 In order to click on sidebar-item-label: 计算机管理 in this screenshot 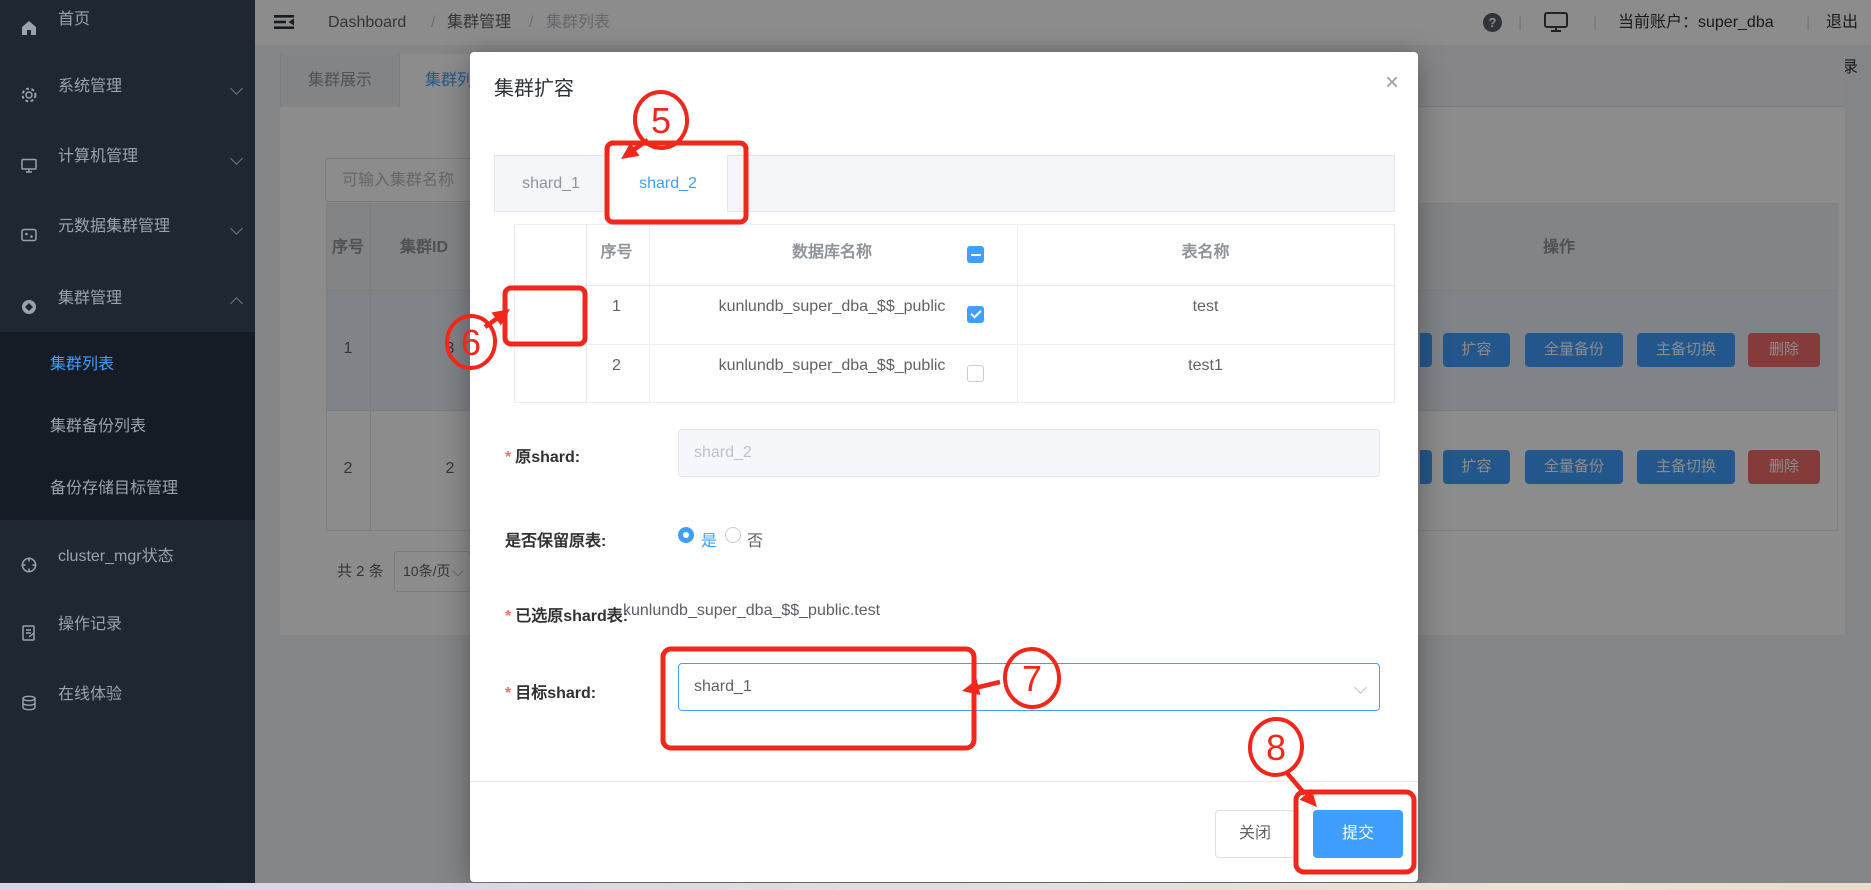, I will do `click(98, 156)`.